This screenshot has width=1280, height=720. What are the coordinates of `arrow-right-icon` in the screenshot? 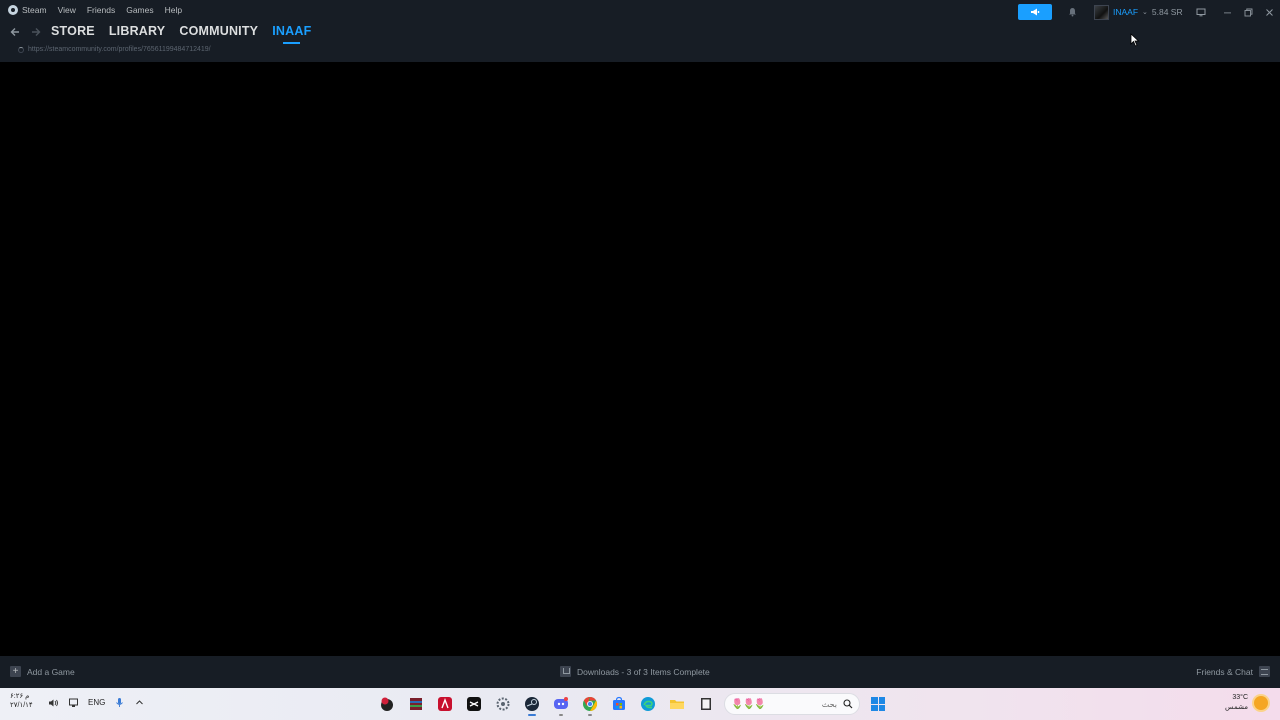 It's located at (36, 32).